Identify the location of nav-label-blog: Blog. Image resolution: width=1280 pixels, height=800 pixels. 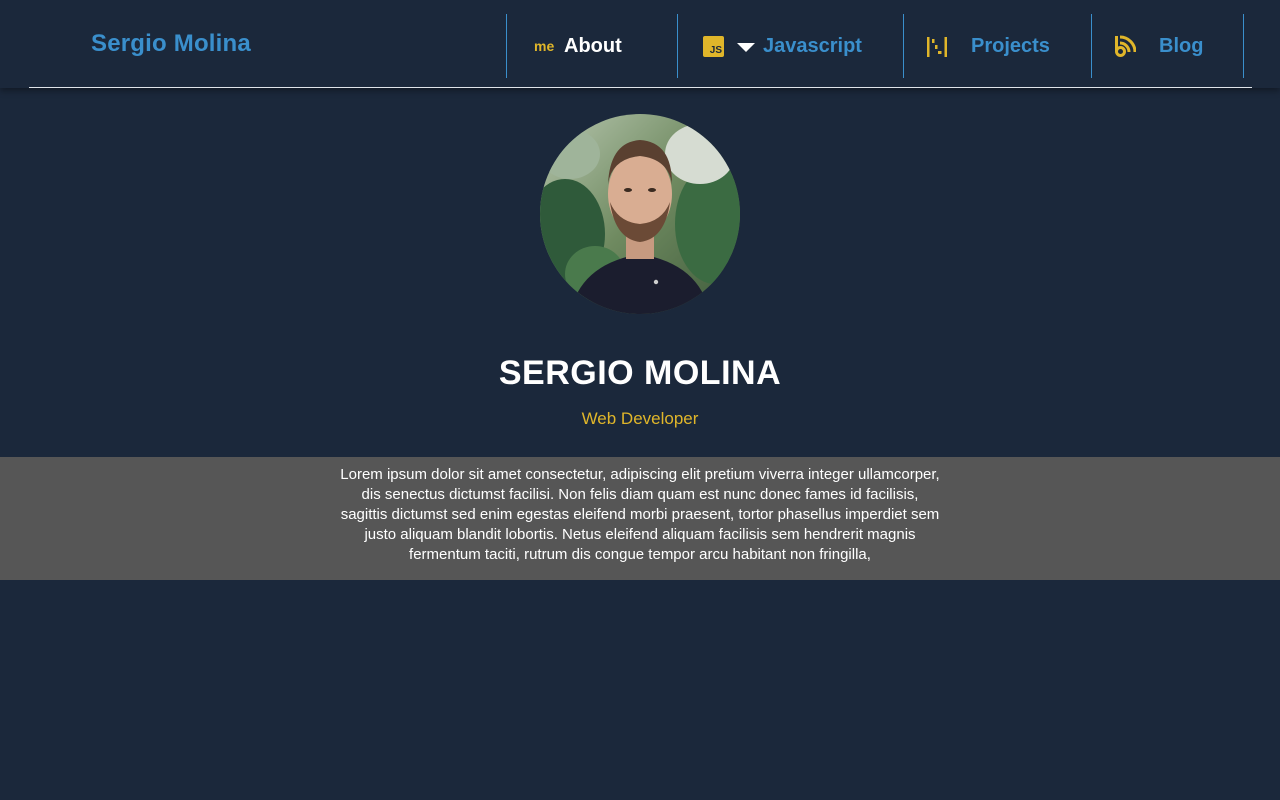
(1181, 46).